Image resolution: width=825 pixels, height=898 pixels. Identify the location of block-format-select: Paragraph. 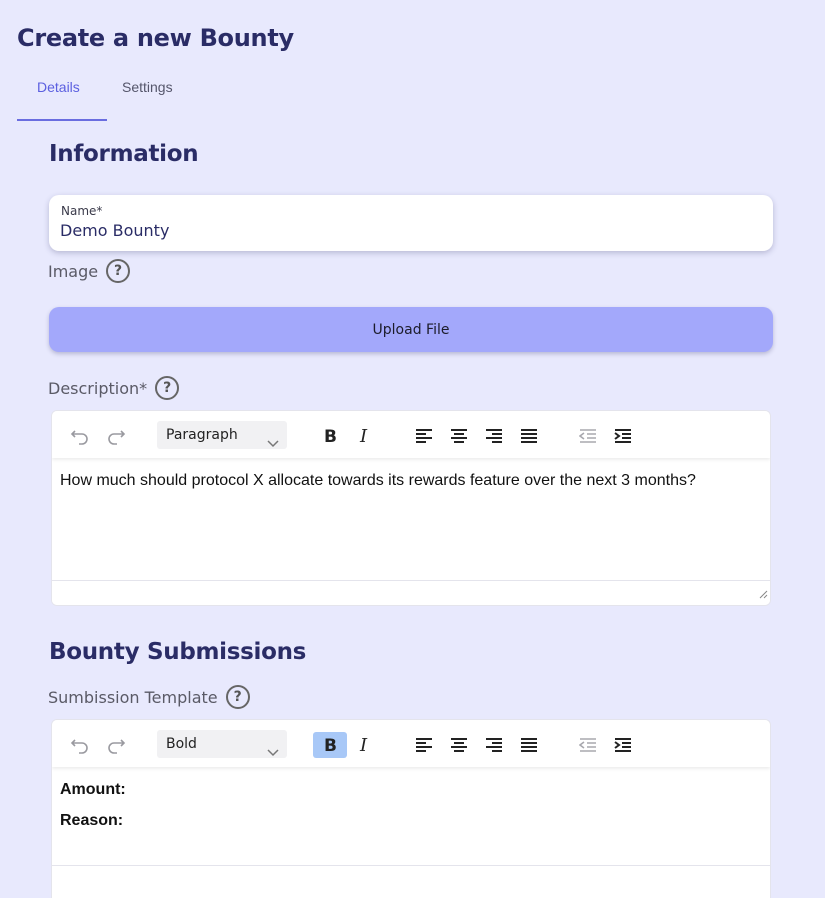
(222, 435).